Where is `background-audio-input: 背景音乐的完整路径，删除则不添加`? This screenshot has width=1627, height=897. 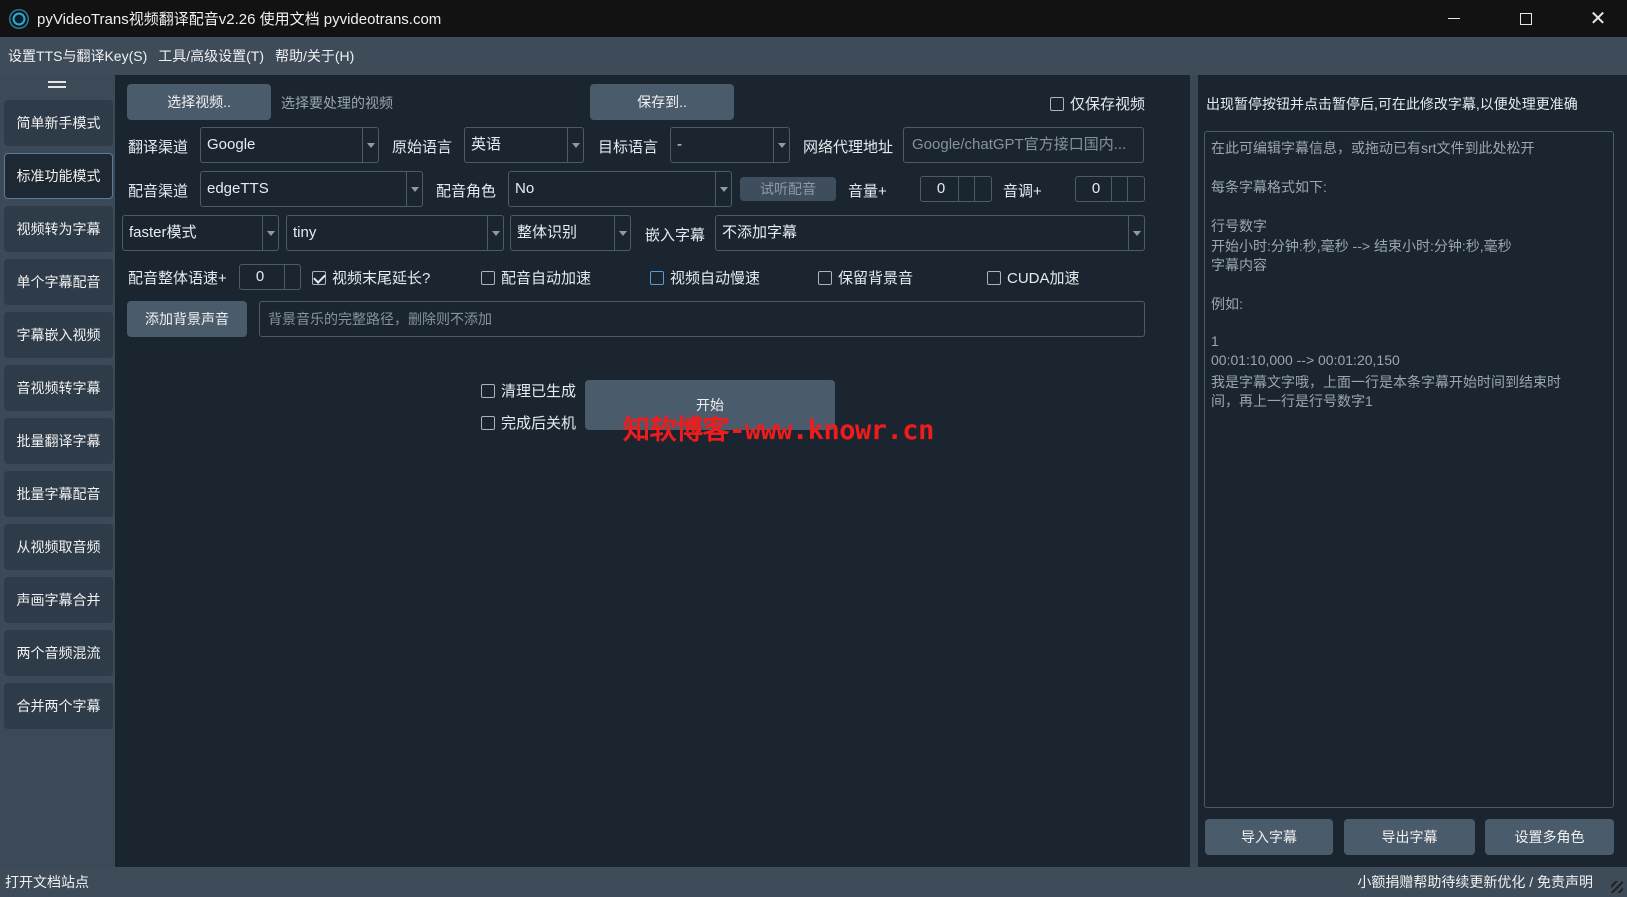 background-audio-input: 背景音乐的完整路径，删除则不添加 is located at coordinates (702, 319).